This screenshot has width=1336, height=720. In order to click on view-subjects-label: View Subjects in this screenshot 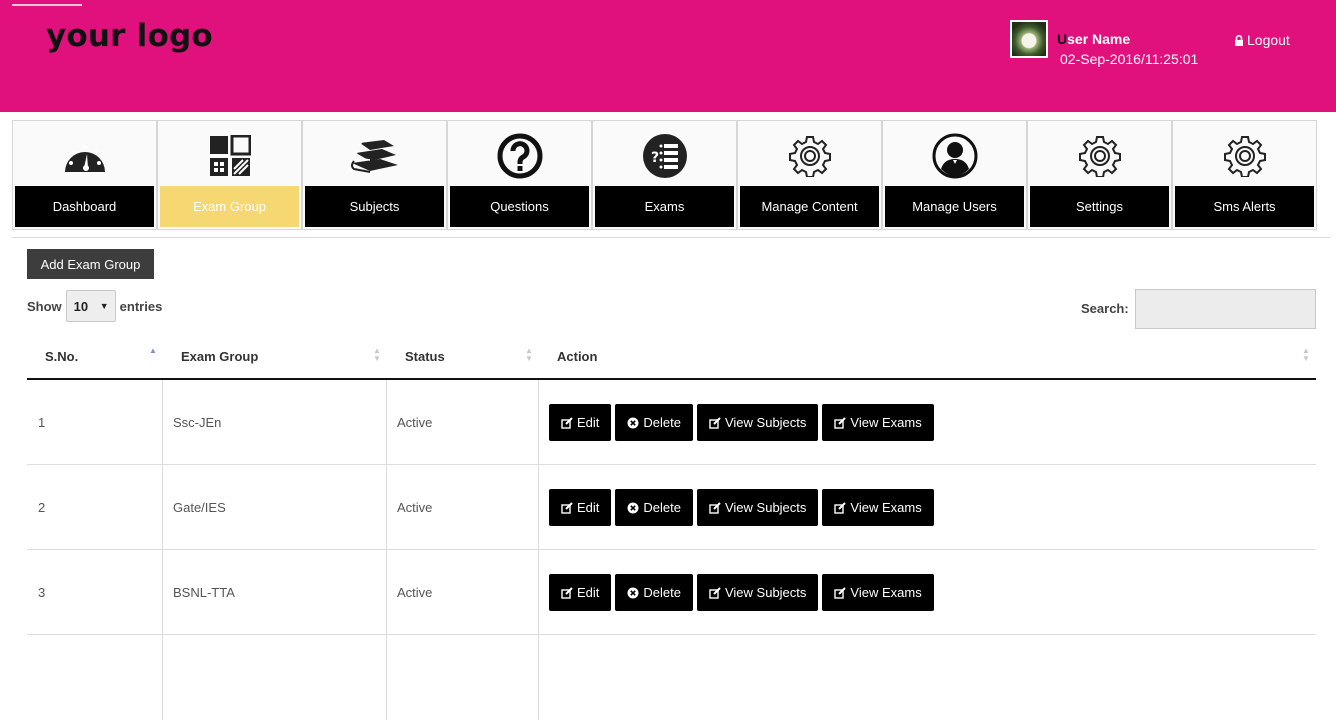, I will do `click(765, 507)`.